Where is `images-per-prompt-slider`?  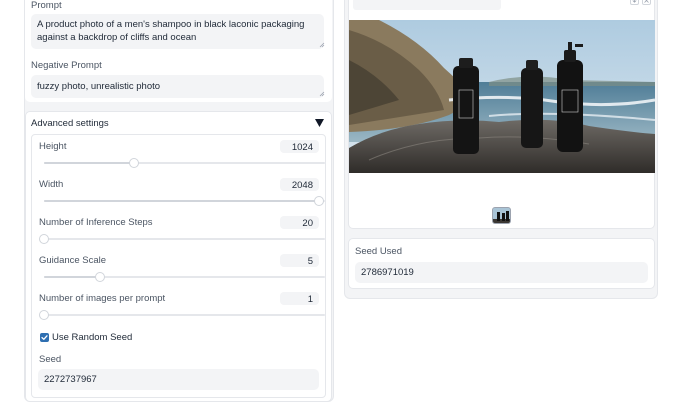 images-per-prompt-slider is located at coordinates (182, 315).